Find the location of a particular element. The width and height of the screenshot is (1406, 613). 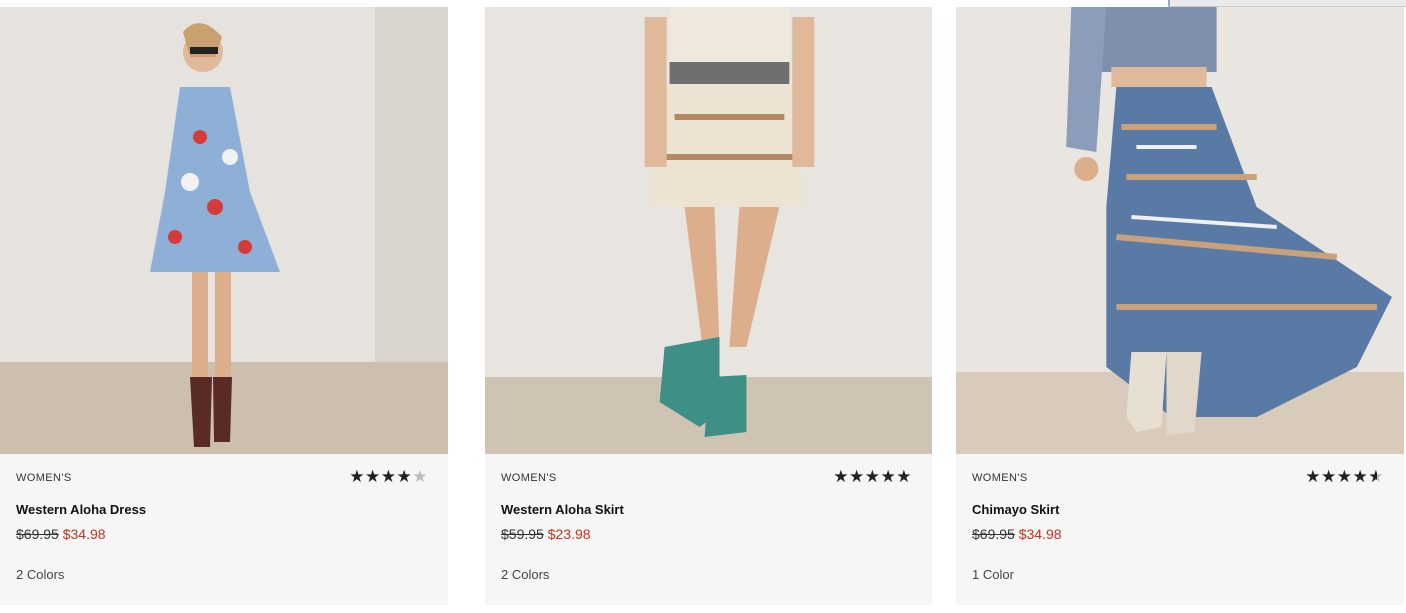

star-half-icon: ★ is located at coordinates (1376, 476).